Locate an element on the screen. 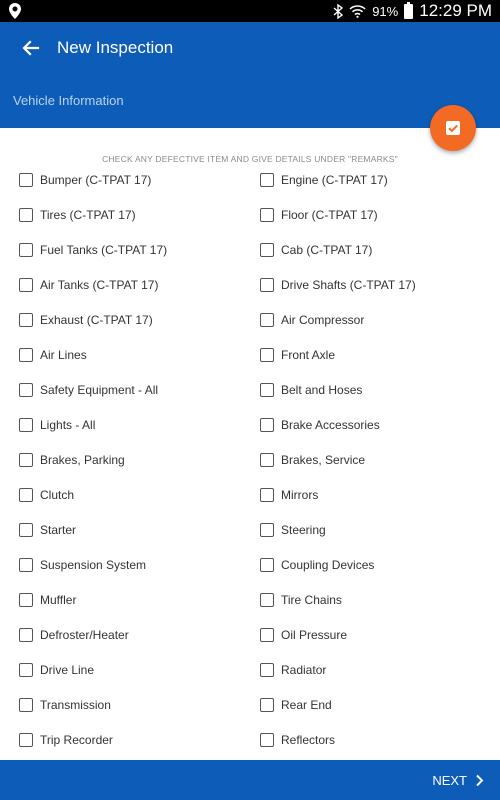  checklist-item: Brake Accessories is located at coordinates (320, 424).